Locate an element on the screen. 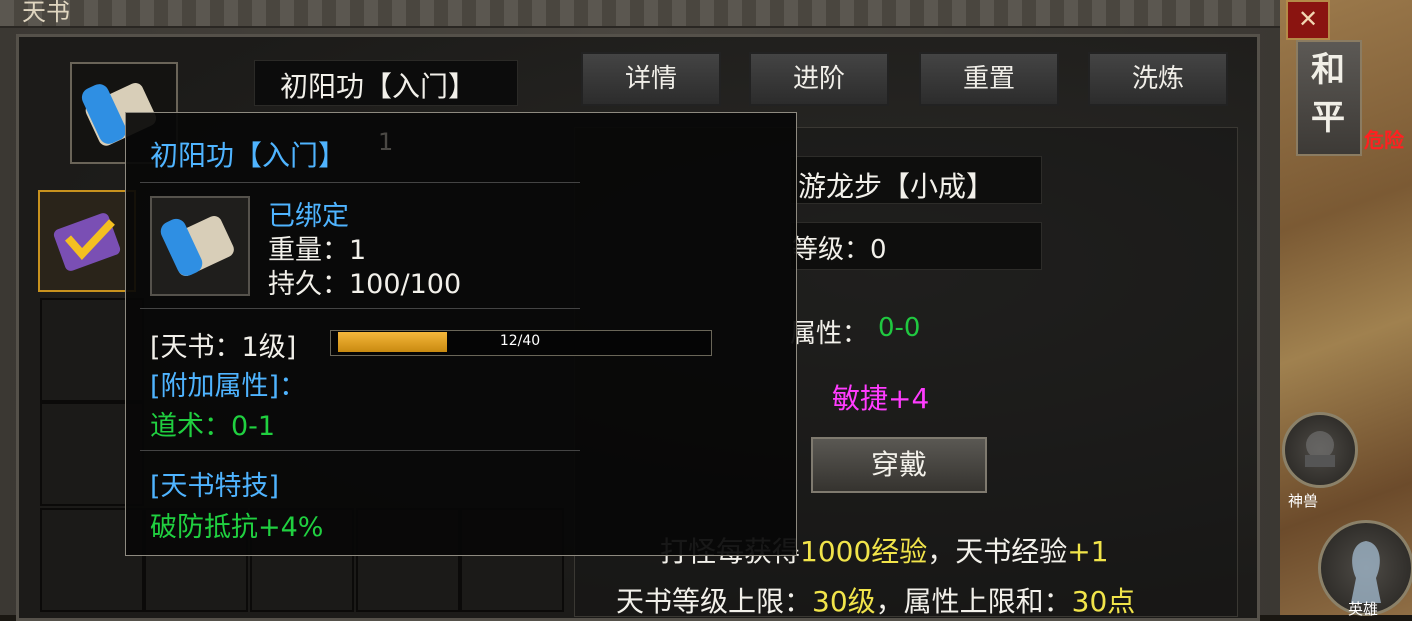 The image size is (1412, 621). inventory-slot-selected is located at coordinates (87, 241).